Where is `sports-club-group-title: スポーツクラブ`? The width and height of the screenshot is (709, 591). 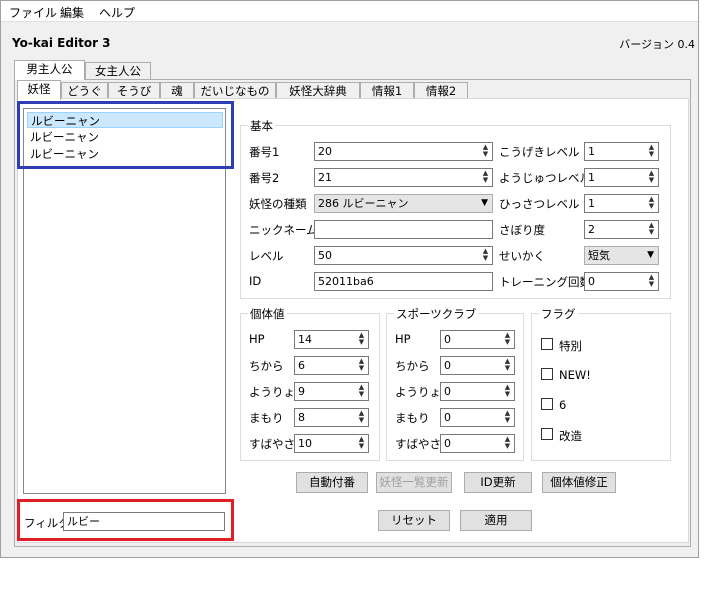 sports-club-group-title: スポーツクラブ is located at coordinates (436, 314).